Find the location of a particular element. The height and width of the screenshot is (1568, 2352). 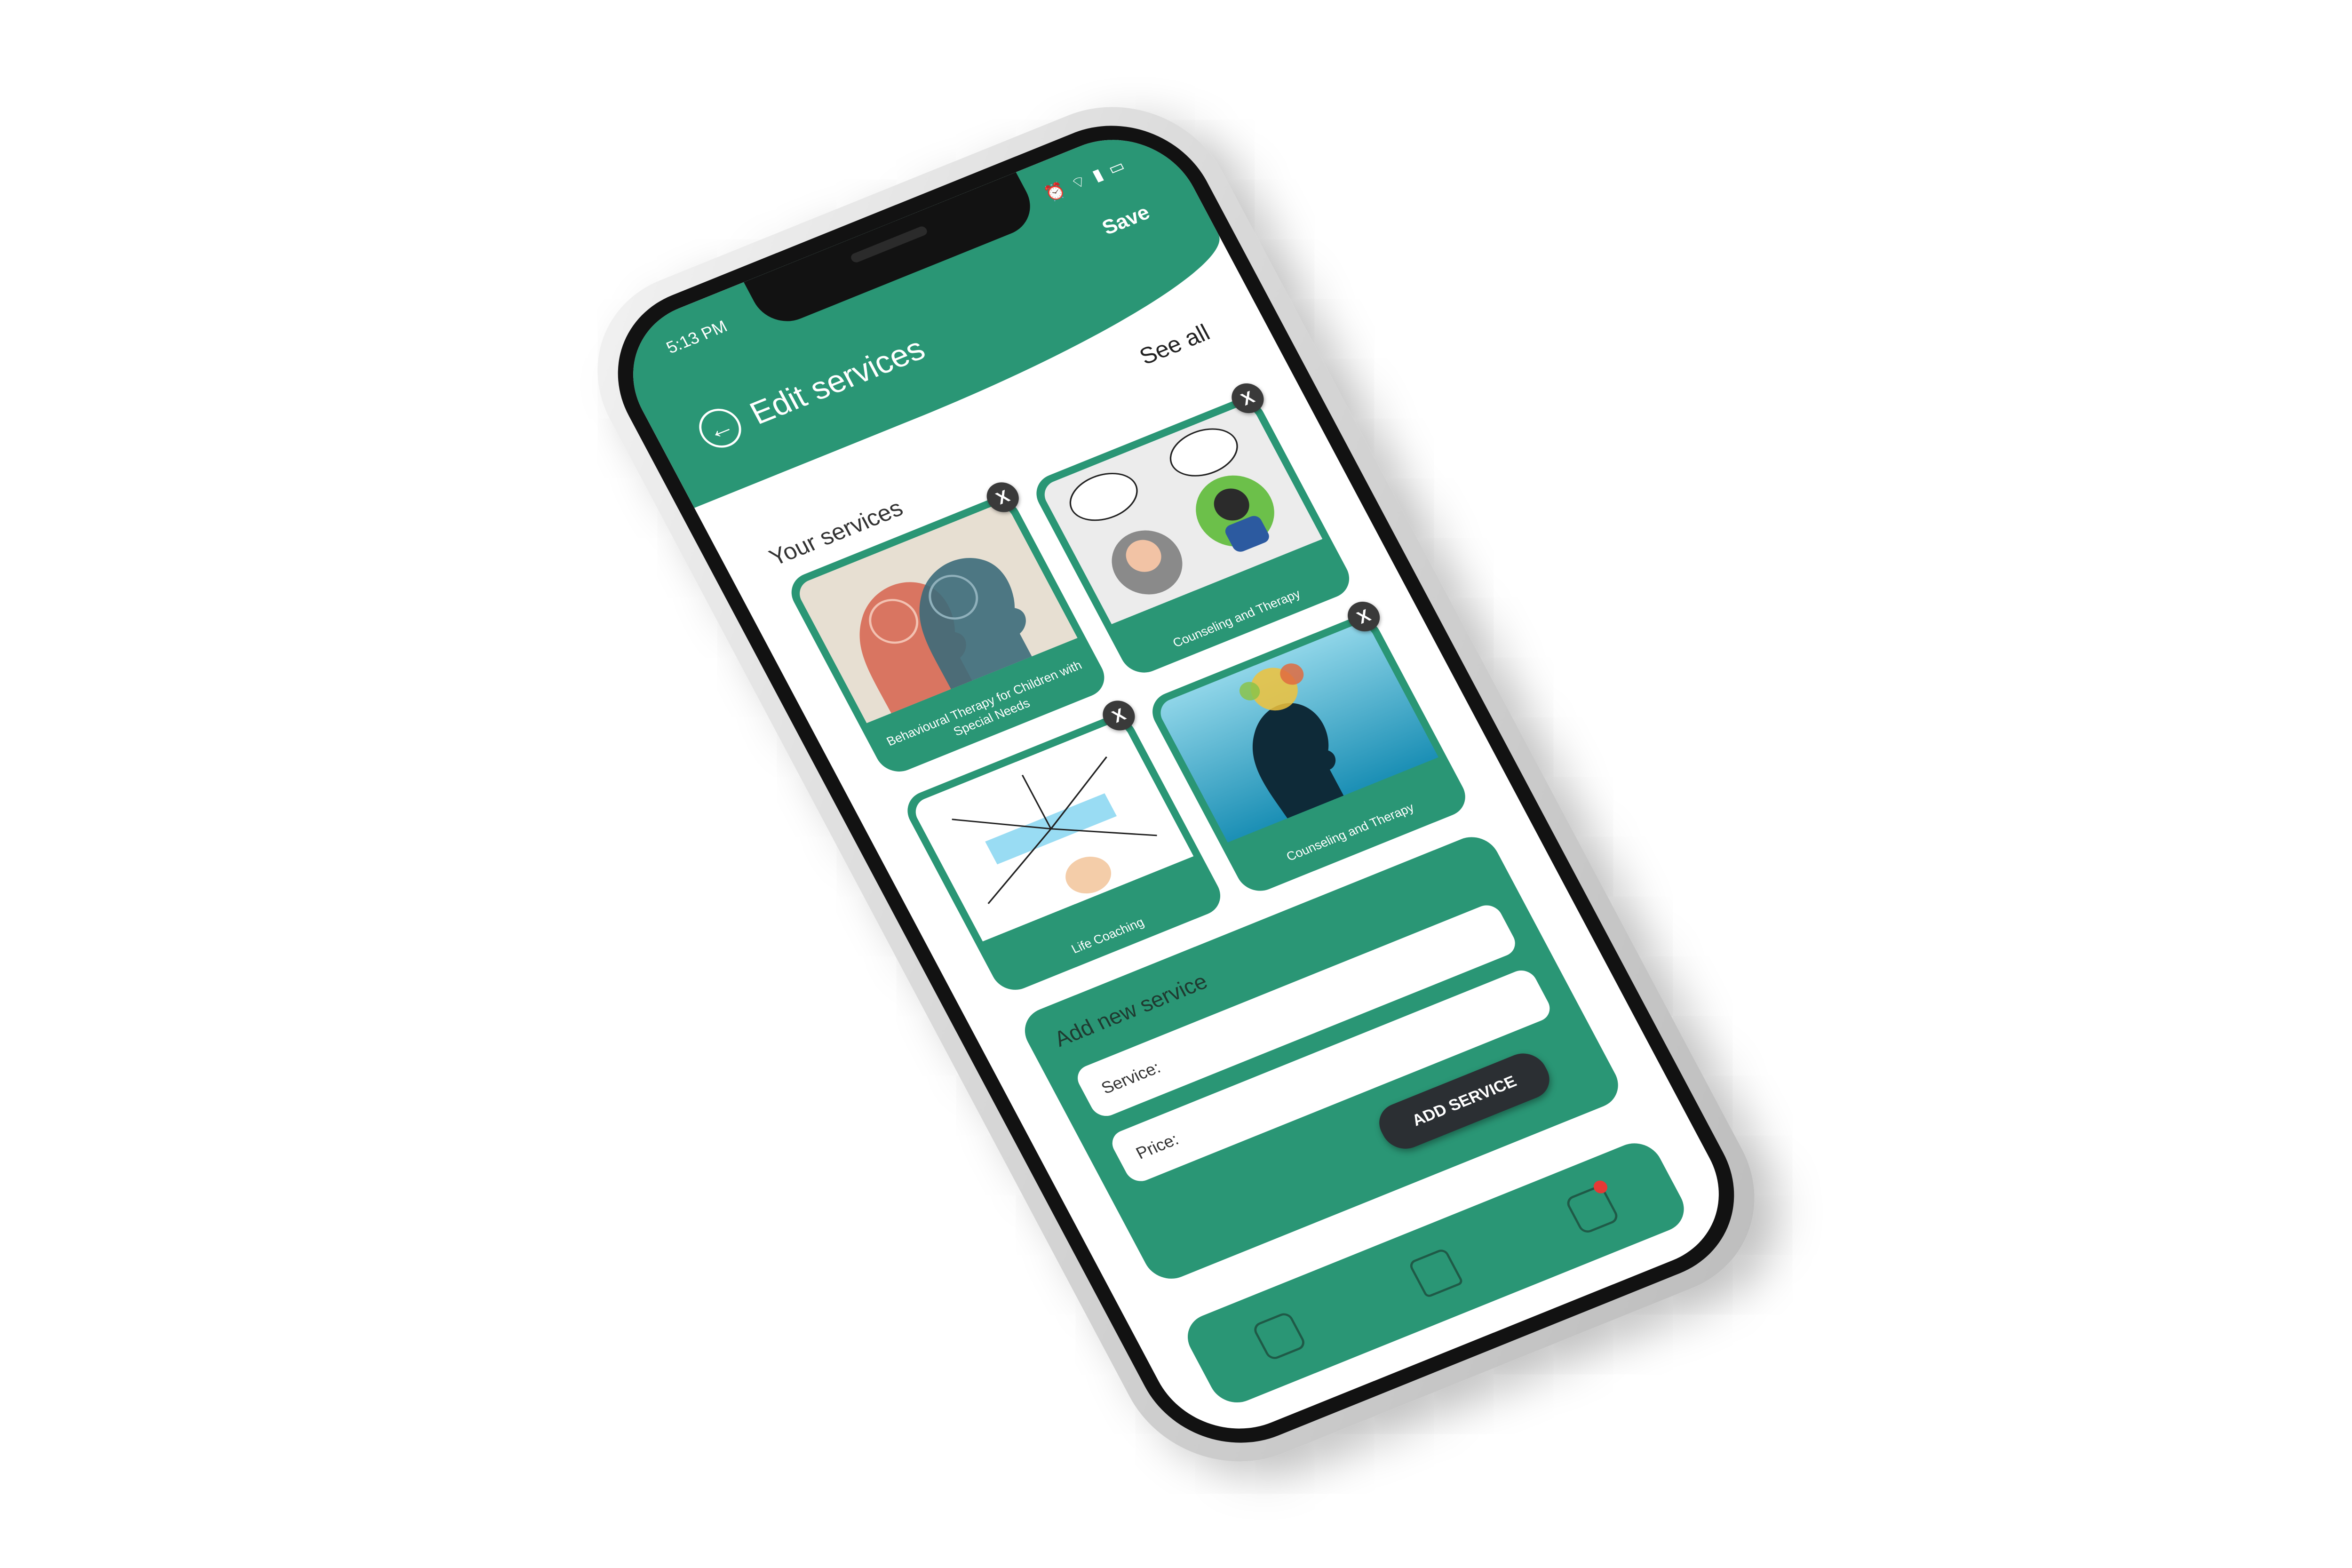

life-coach-illustration is located at coordinates (1052, 830).